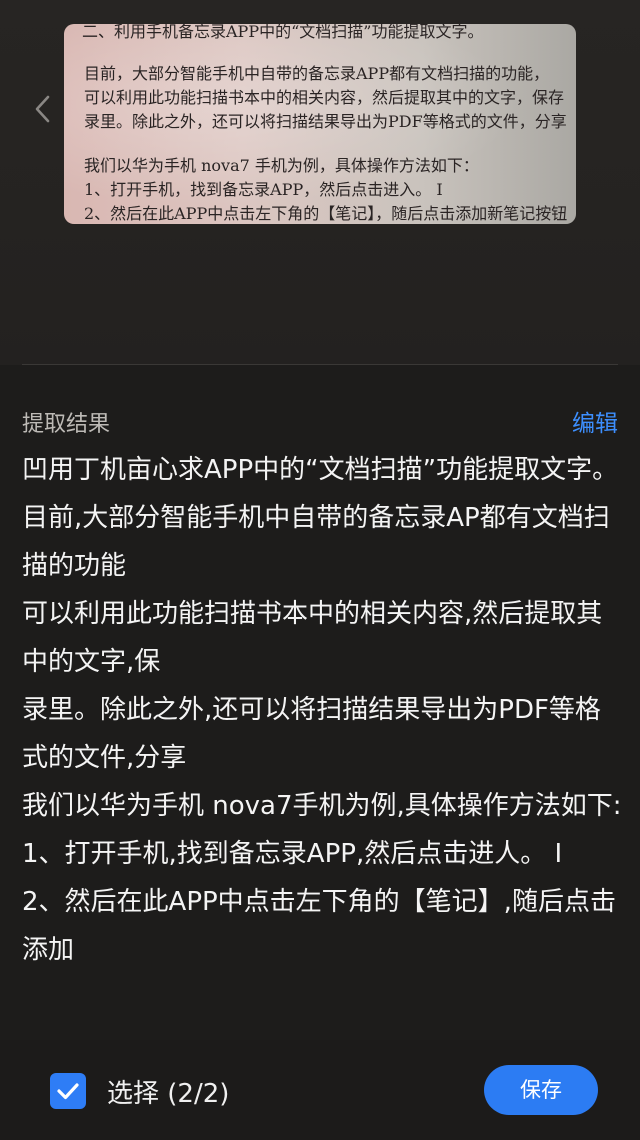  What do you see at coordinates (43, 109) in the screenshot?
I see `chevron-left-icon` at bounding box center [43, 109].